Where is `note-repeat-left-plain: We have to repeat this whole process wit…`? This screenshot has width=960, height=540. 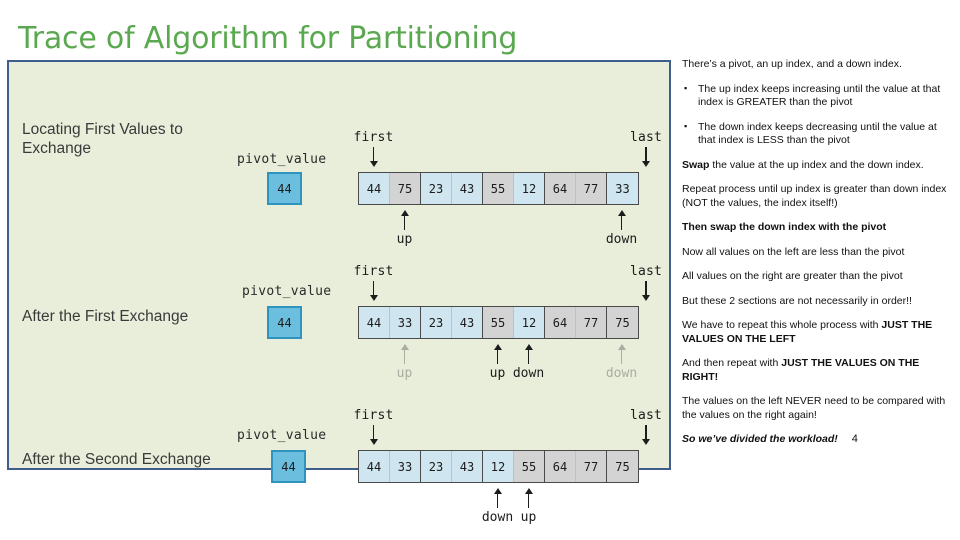 note-repeat-left-plain: We have to repeat this whole process wit… is located at coordinates (782, 325).